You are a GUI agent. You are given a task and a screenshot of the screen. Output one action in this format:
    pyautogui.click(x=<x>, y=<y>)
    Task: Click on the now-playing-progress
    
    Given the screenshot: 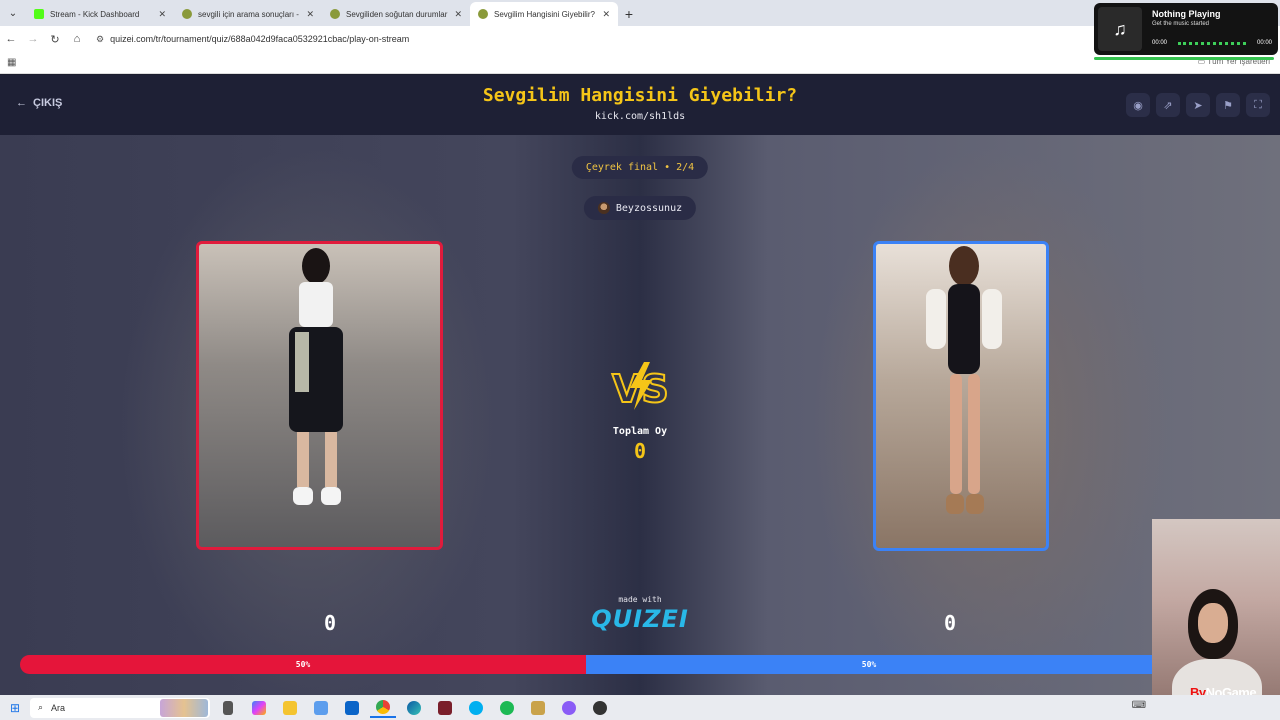 What is the action you would take?
    pyautogui.click(x=1184, y=58)
    